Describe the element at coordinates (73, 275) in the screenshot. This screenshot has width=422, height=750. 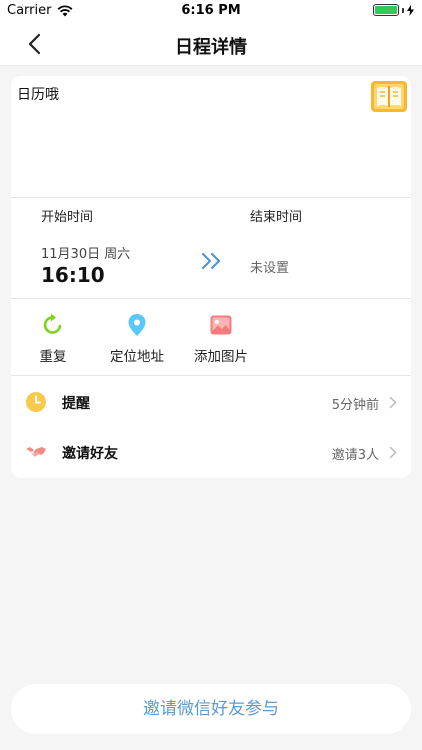
I see `start-time: 16:10` at that location.